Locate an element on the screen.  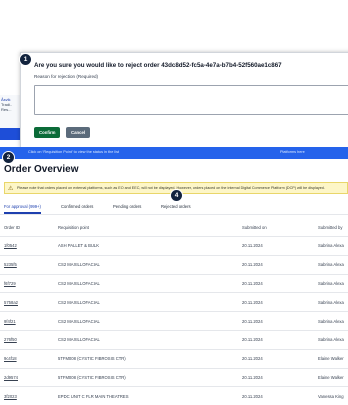
order-id-link: 5758a2 is located at coordinates (29, 302).